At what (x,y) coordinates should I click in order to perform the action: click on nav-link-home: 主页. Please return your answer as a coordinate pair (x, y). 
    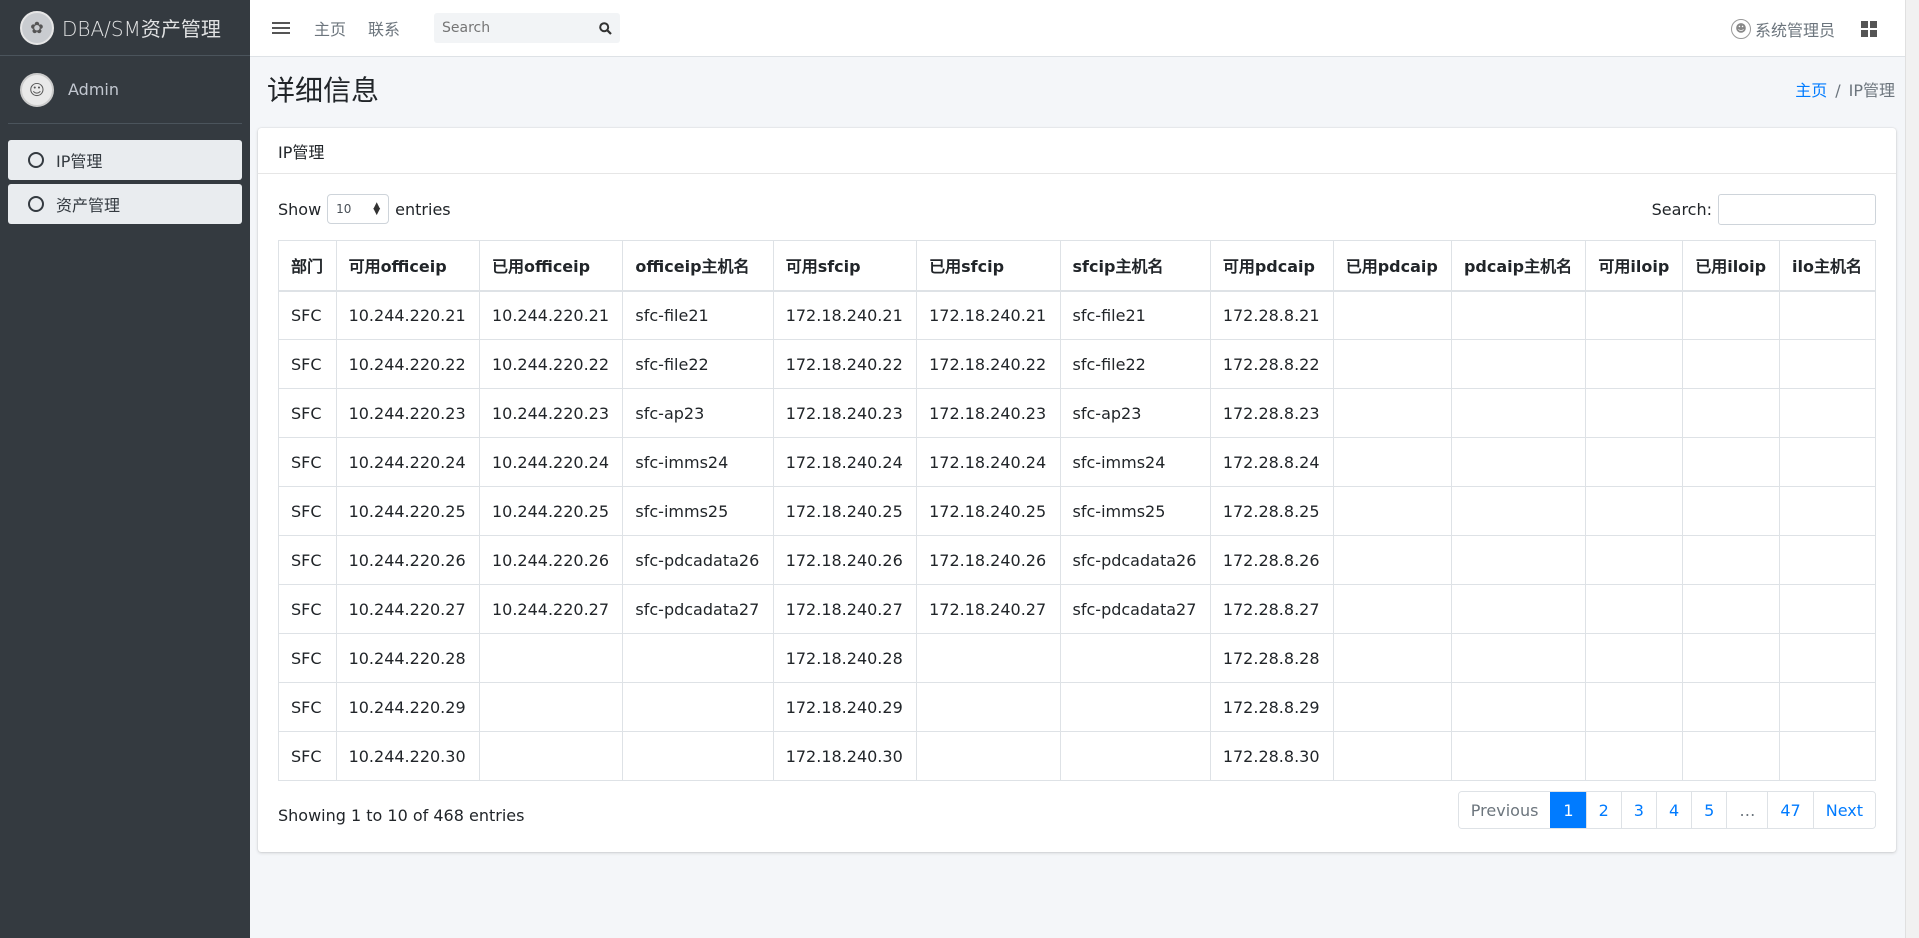
    Looking at the image, I should click on (330, 28).